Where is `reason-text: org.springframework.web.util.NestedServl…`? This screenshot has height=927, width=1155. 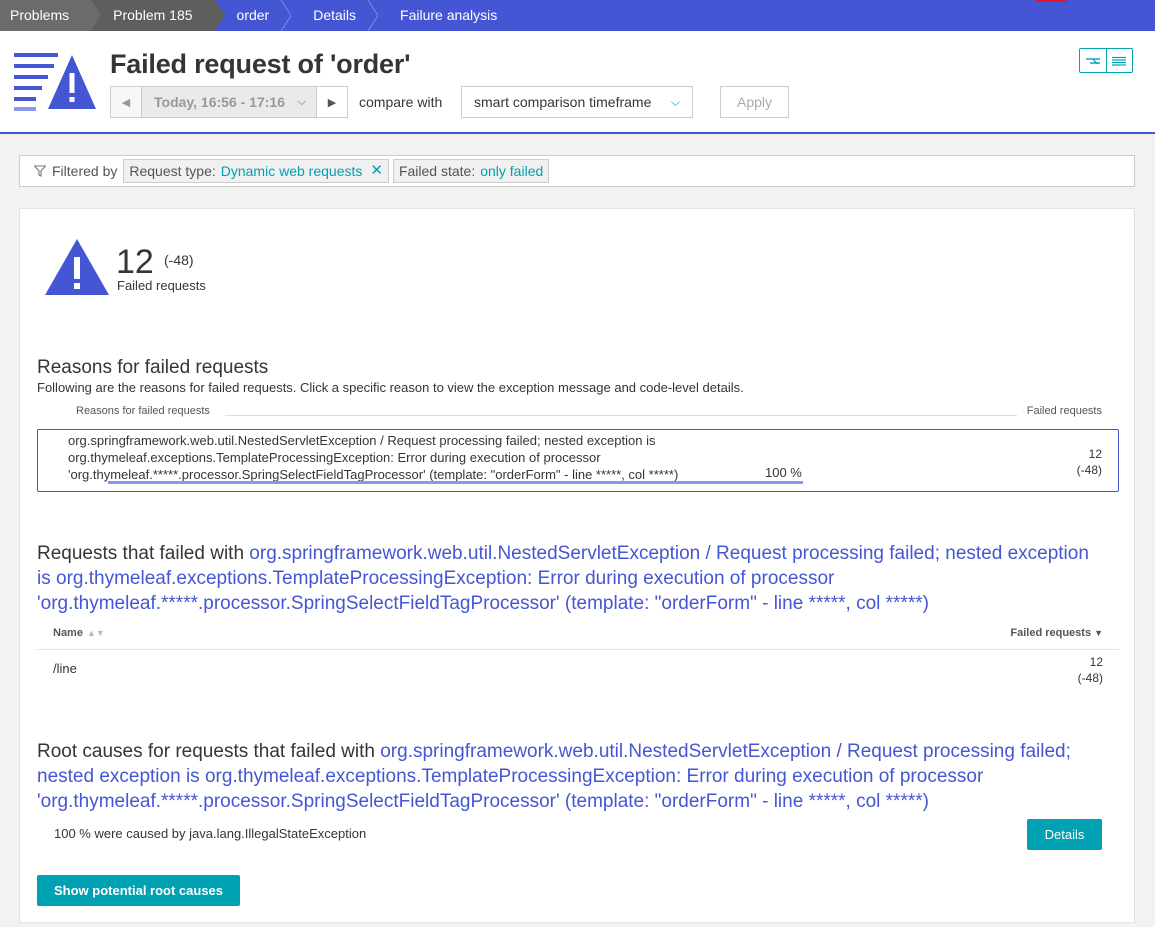
reason-text: org.springframework.web.util.NestedServl… is located at coordinates (373, 457).